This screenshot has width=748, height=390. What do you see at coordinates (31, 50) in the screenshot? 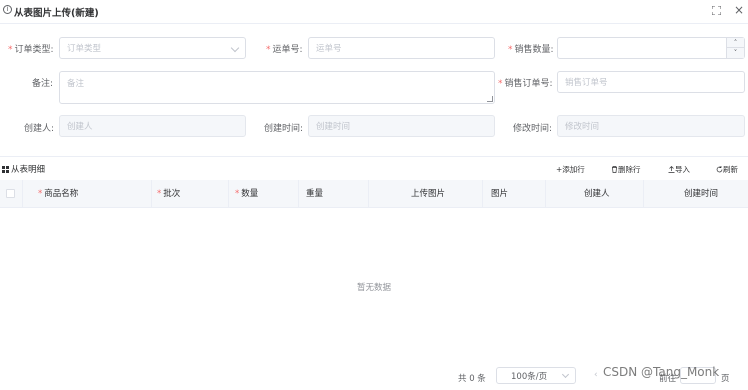
I see `order-type-label: * 订单类型:` at bounding box center [31, 50].